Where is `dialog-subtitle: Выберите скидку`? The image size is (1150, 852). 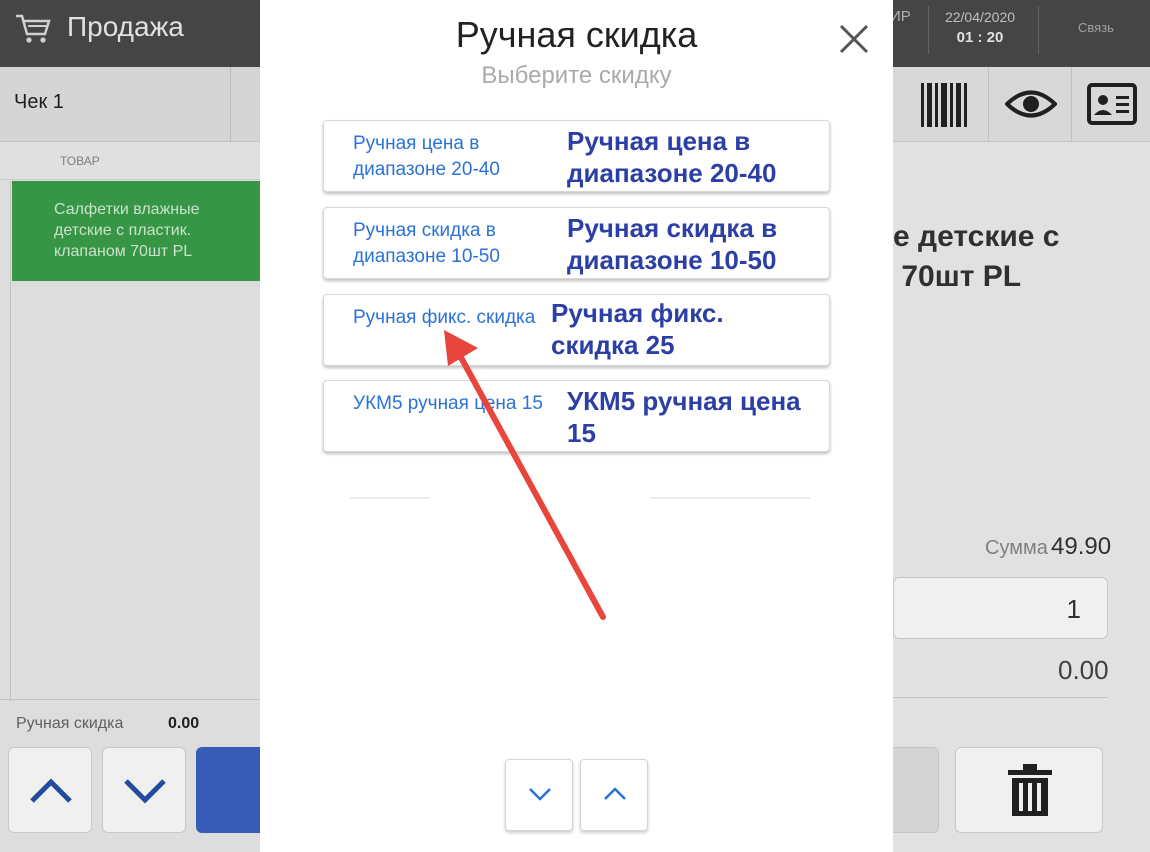
dialog-subtitle: Выберите скидку is located at coordinates (576, 75).